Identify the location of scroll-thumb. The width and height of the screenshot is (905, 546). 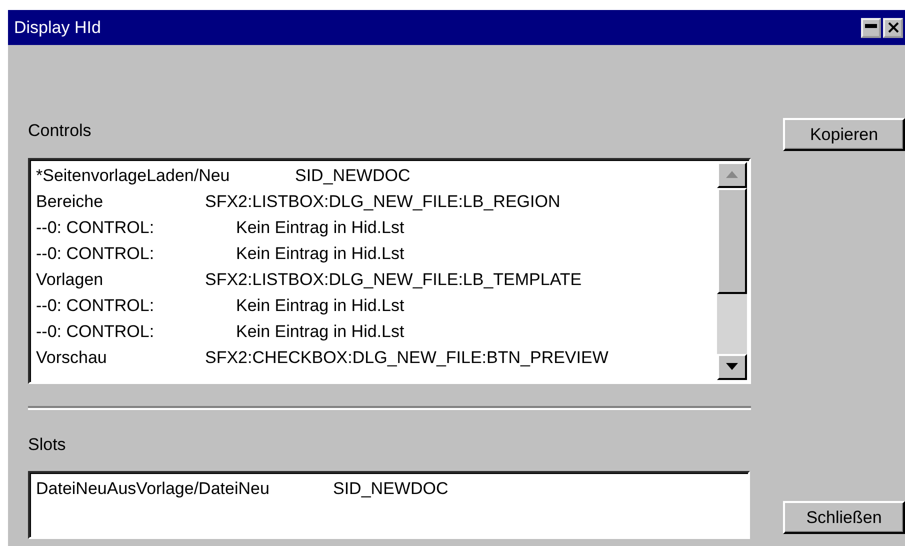
(732, 241).